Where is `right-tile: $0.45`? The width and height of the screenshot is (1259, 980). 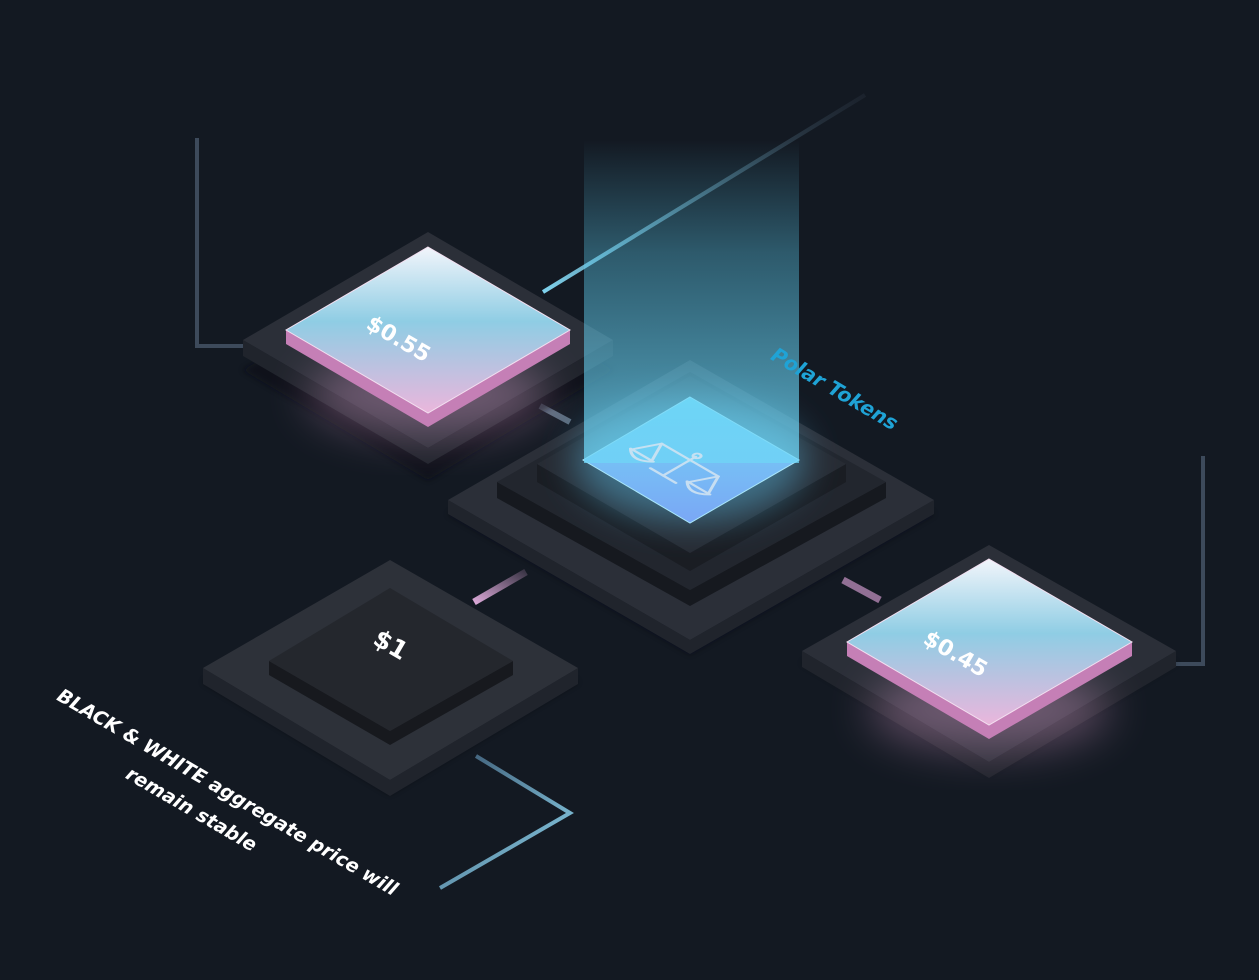 right-tile: $0.45 is located at coordinates (989, 661).